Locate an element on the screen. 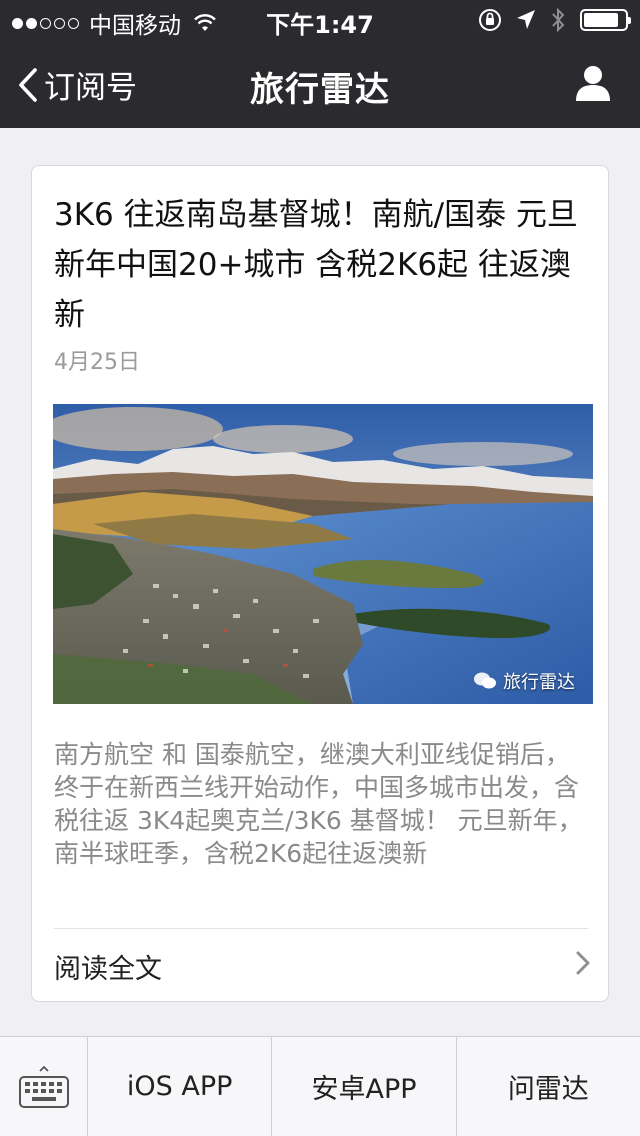 This screenshot has height=1136, width=640. read-more-link: 阅读全文 is located at coordinates (320, 965).